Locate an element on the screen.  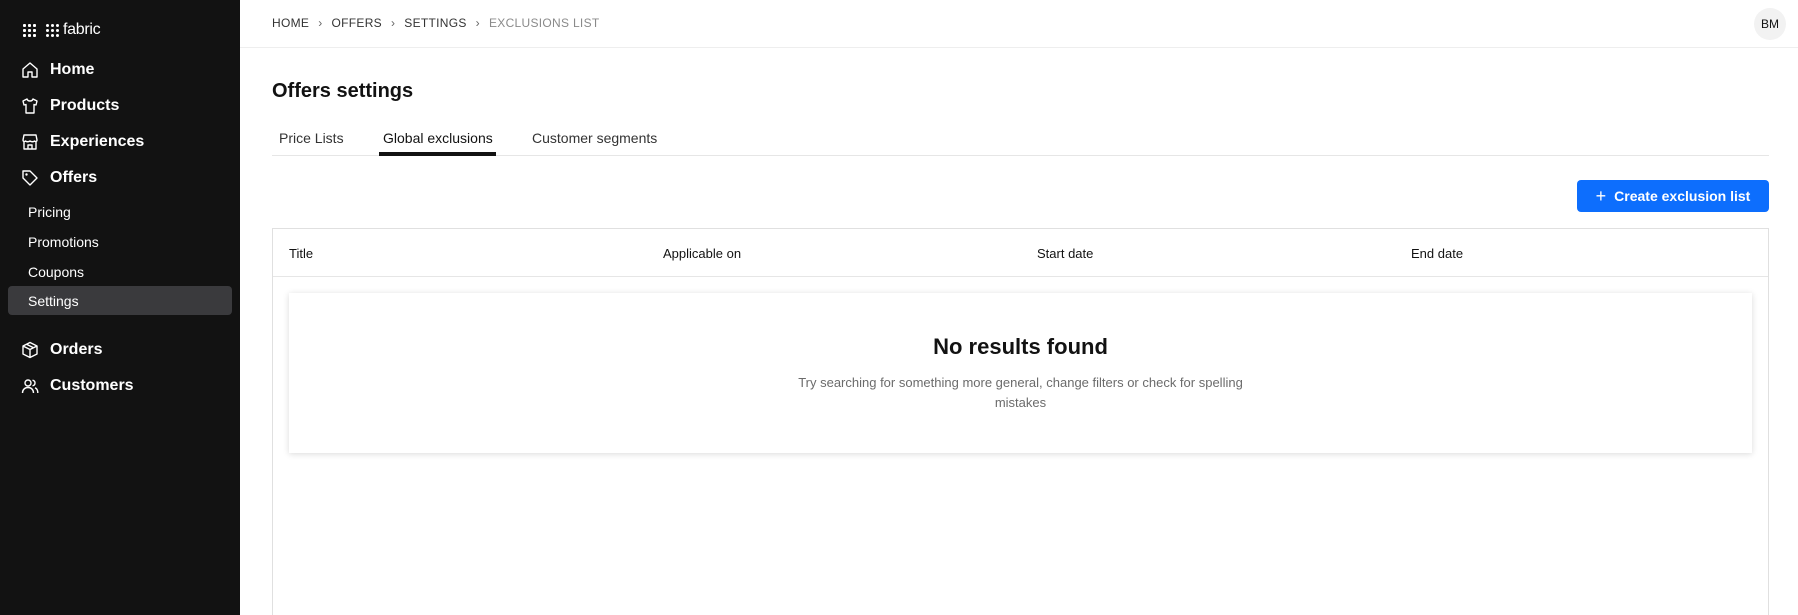
breadcrumb-current: EXCLUSIONS LIST is located at coordinates (544, 23).